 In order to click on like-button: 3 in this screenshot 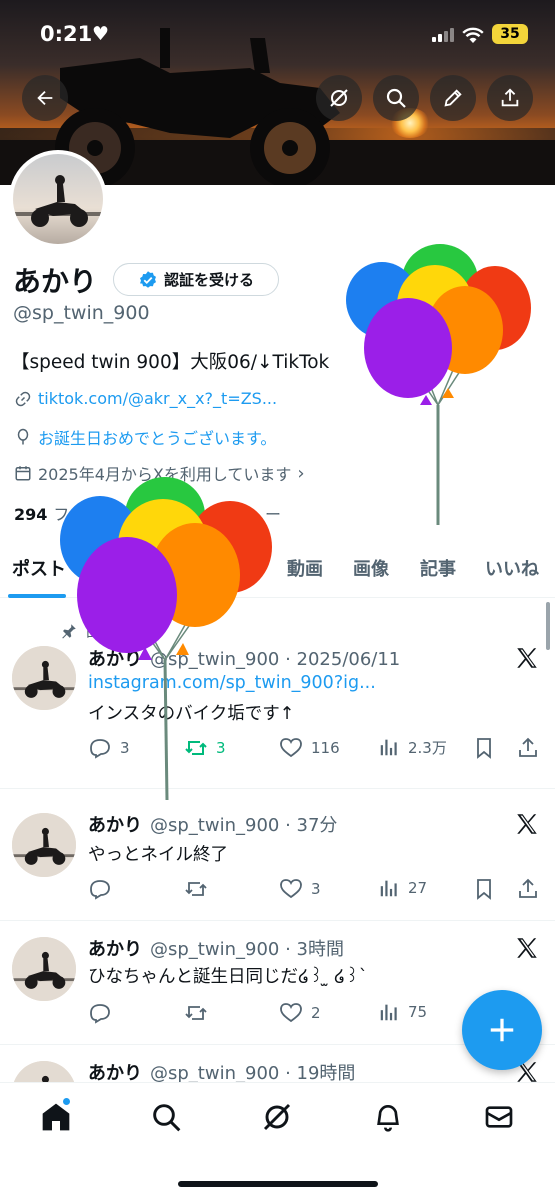, I will do `click(300, 889)`.